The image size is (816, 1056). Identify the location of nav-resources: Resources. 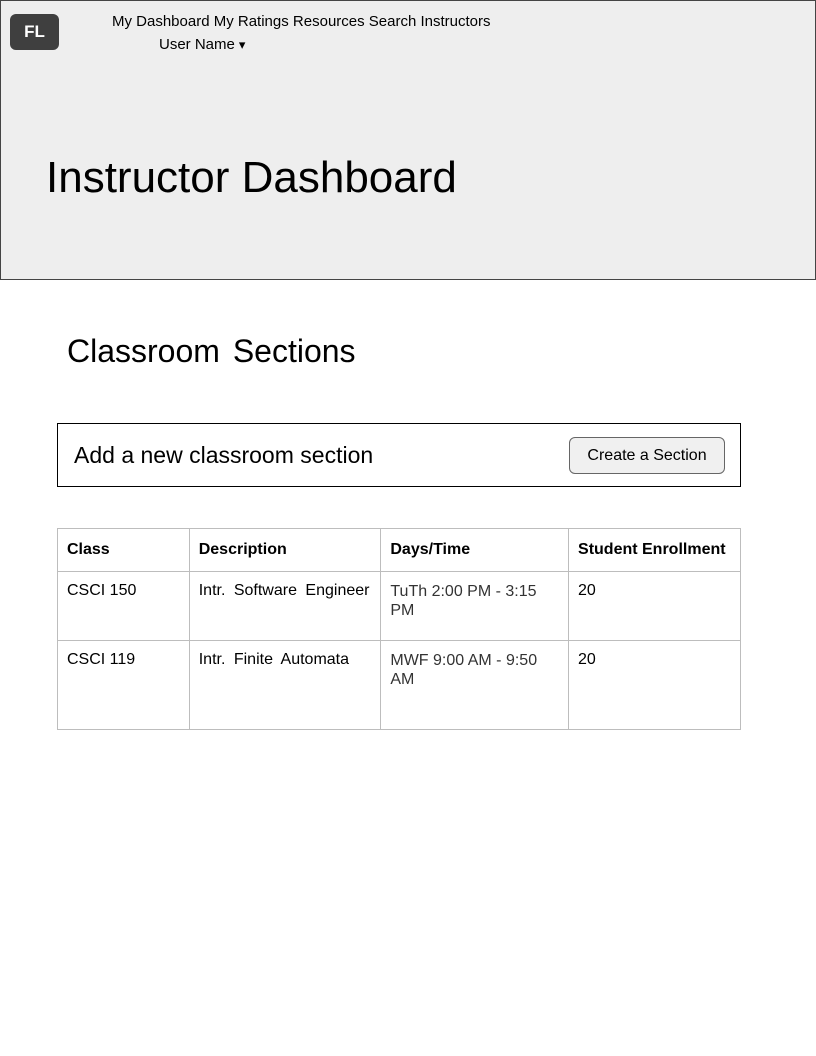
(329, 21).